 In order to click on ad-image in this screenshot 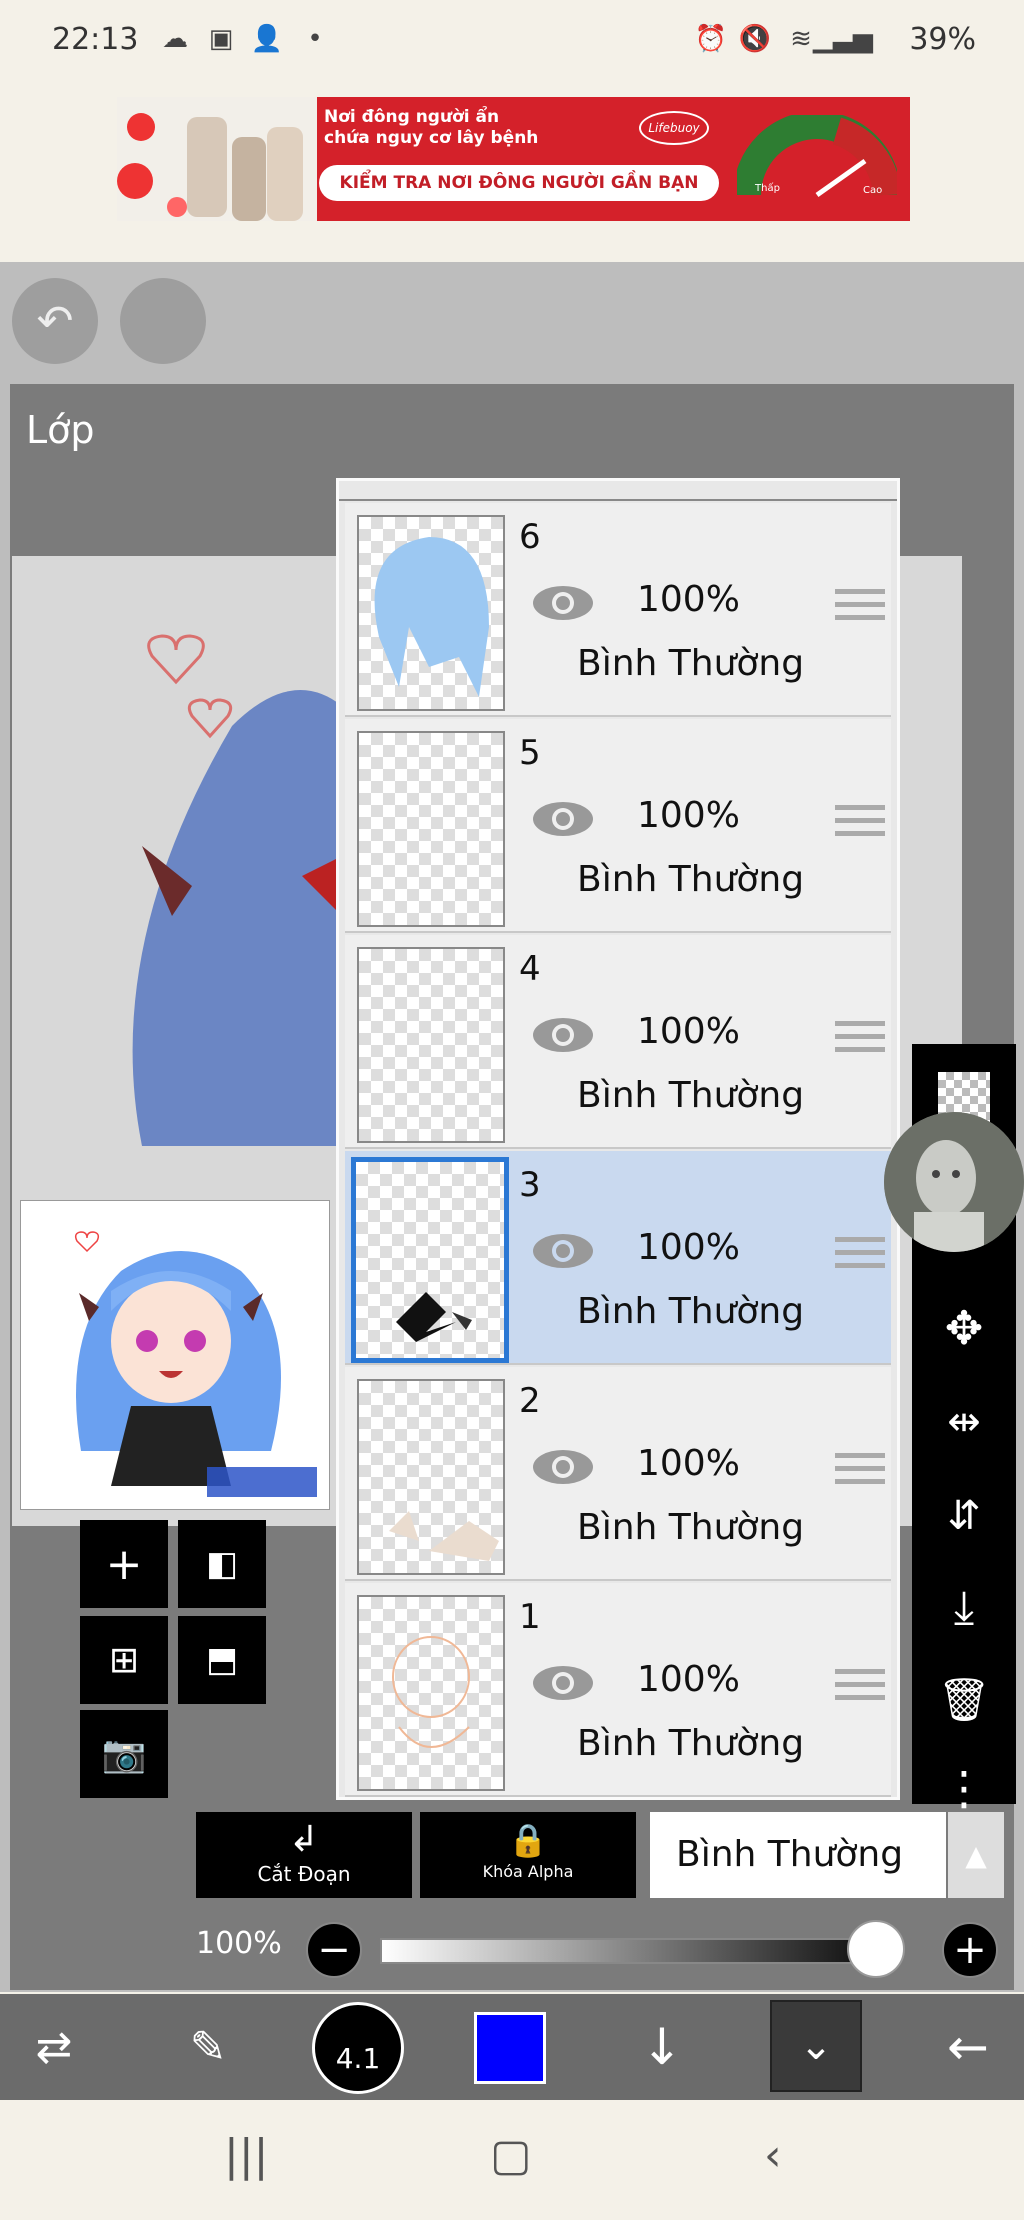, I will do `click(217, 159)`.